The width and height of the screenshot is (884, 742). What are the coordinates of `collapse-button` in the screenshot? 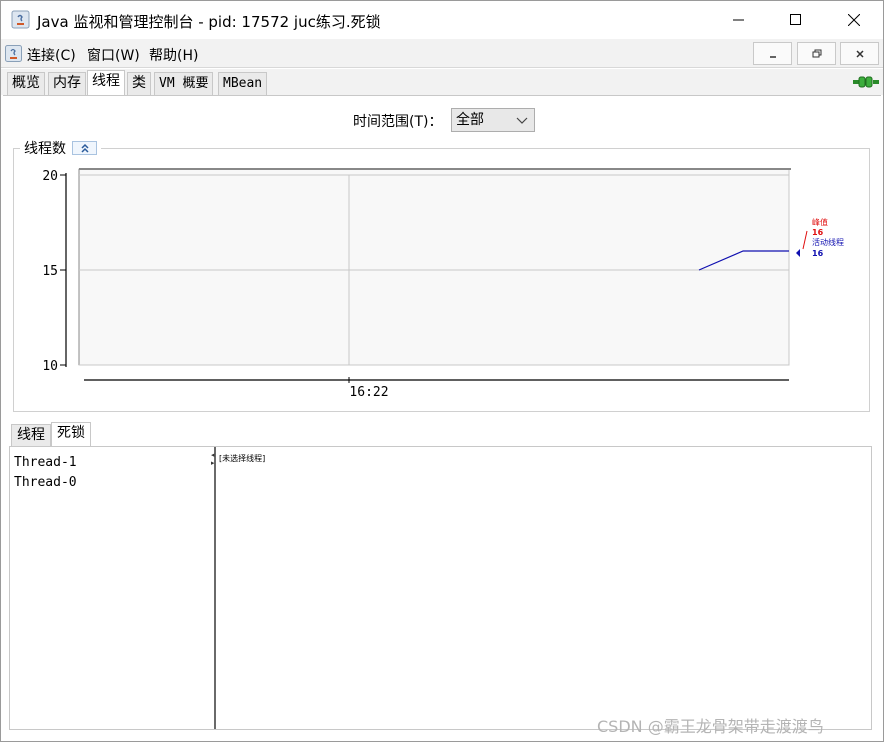 It's located at (84, 148).